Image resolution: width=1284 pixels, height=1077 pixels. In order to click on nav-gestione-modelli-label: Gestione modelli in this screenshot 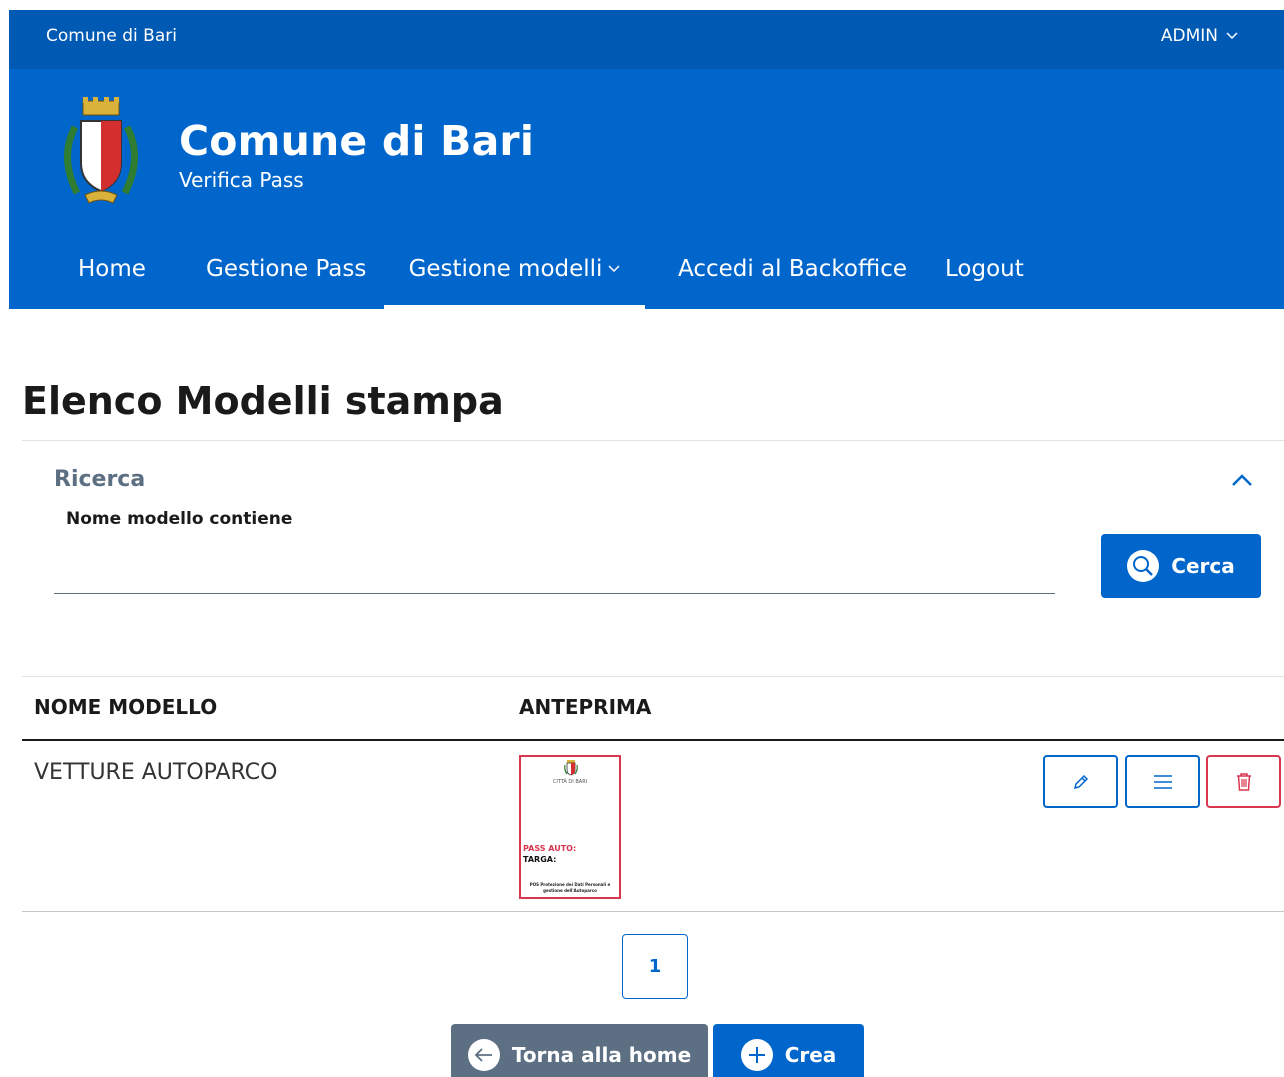, I will do `click(505, 269)`.